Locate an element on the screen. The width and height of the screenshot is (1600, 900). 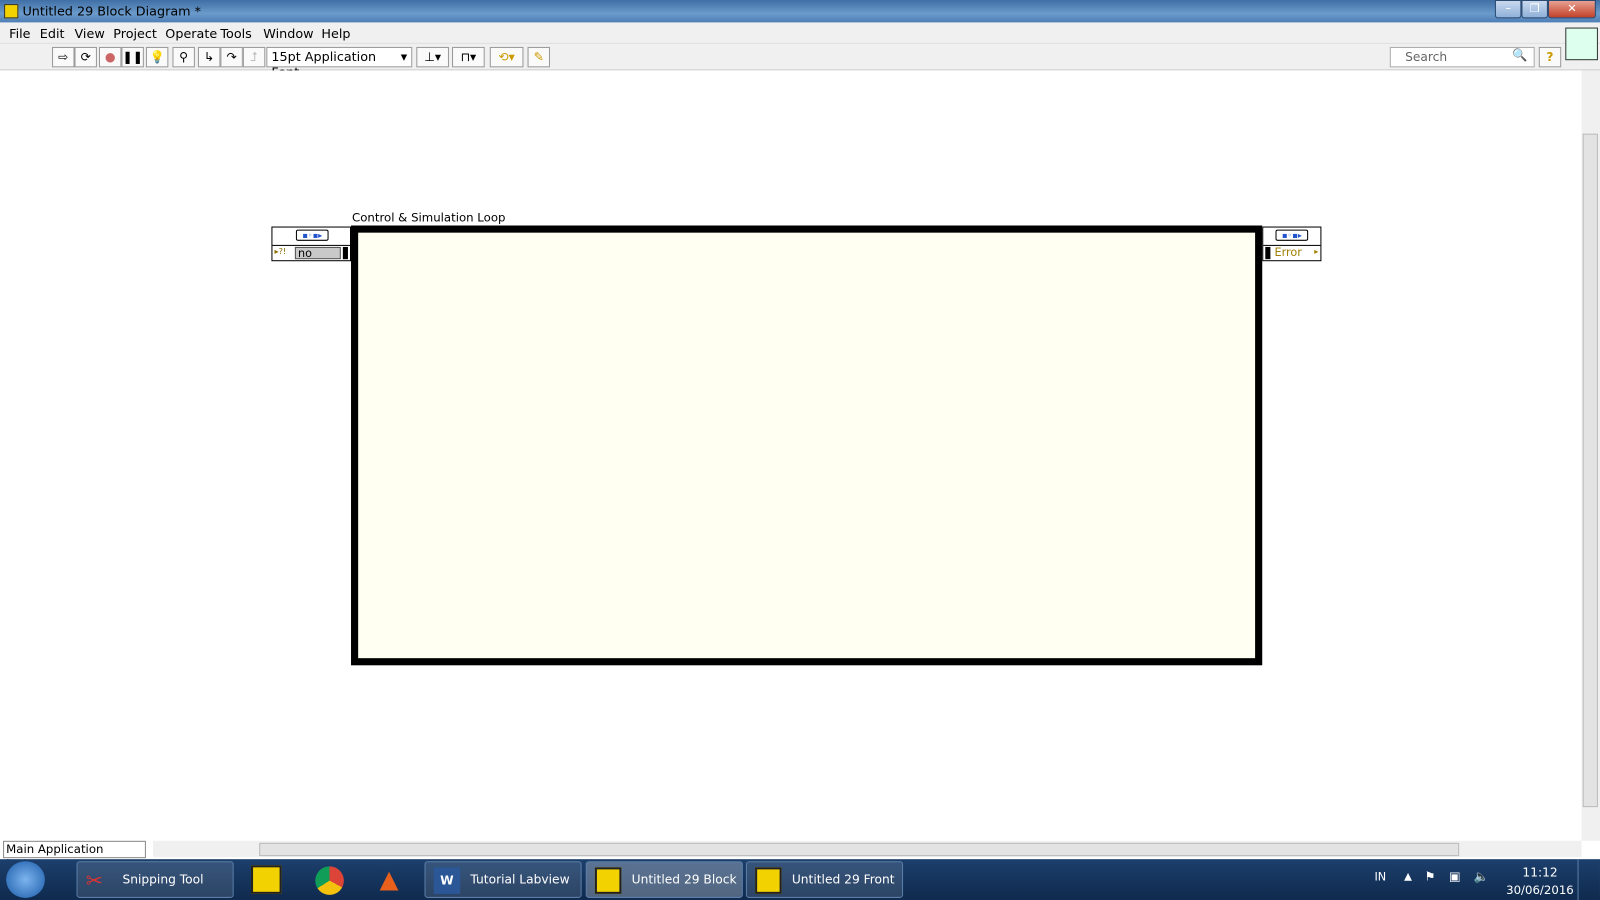
volume-muted-icon: 🔈 is located at coordinates (1480, 876).